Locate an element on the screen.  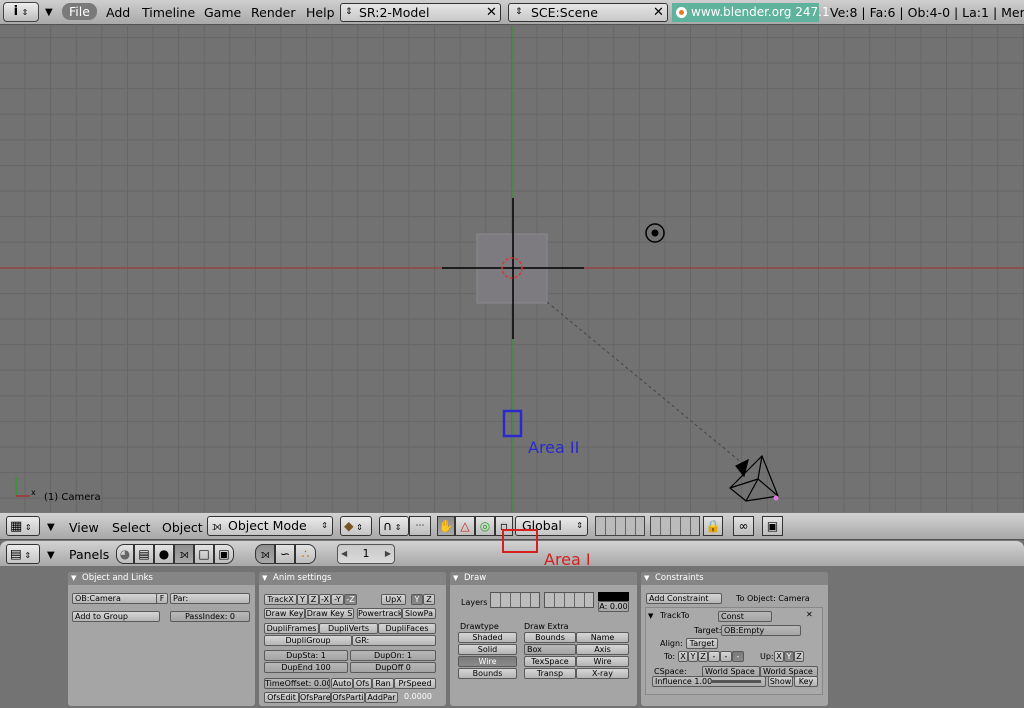
dupoff-field: DupOff 0 is located at coordinates (393, 667).